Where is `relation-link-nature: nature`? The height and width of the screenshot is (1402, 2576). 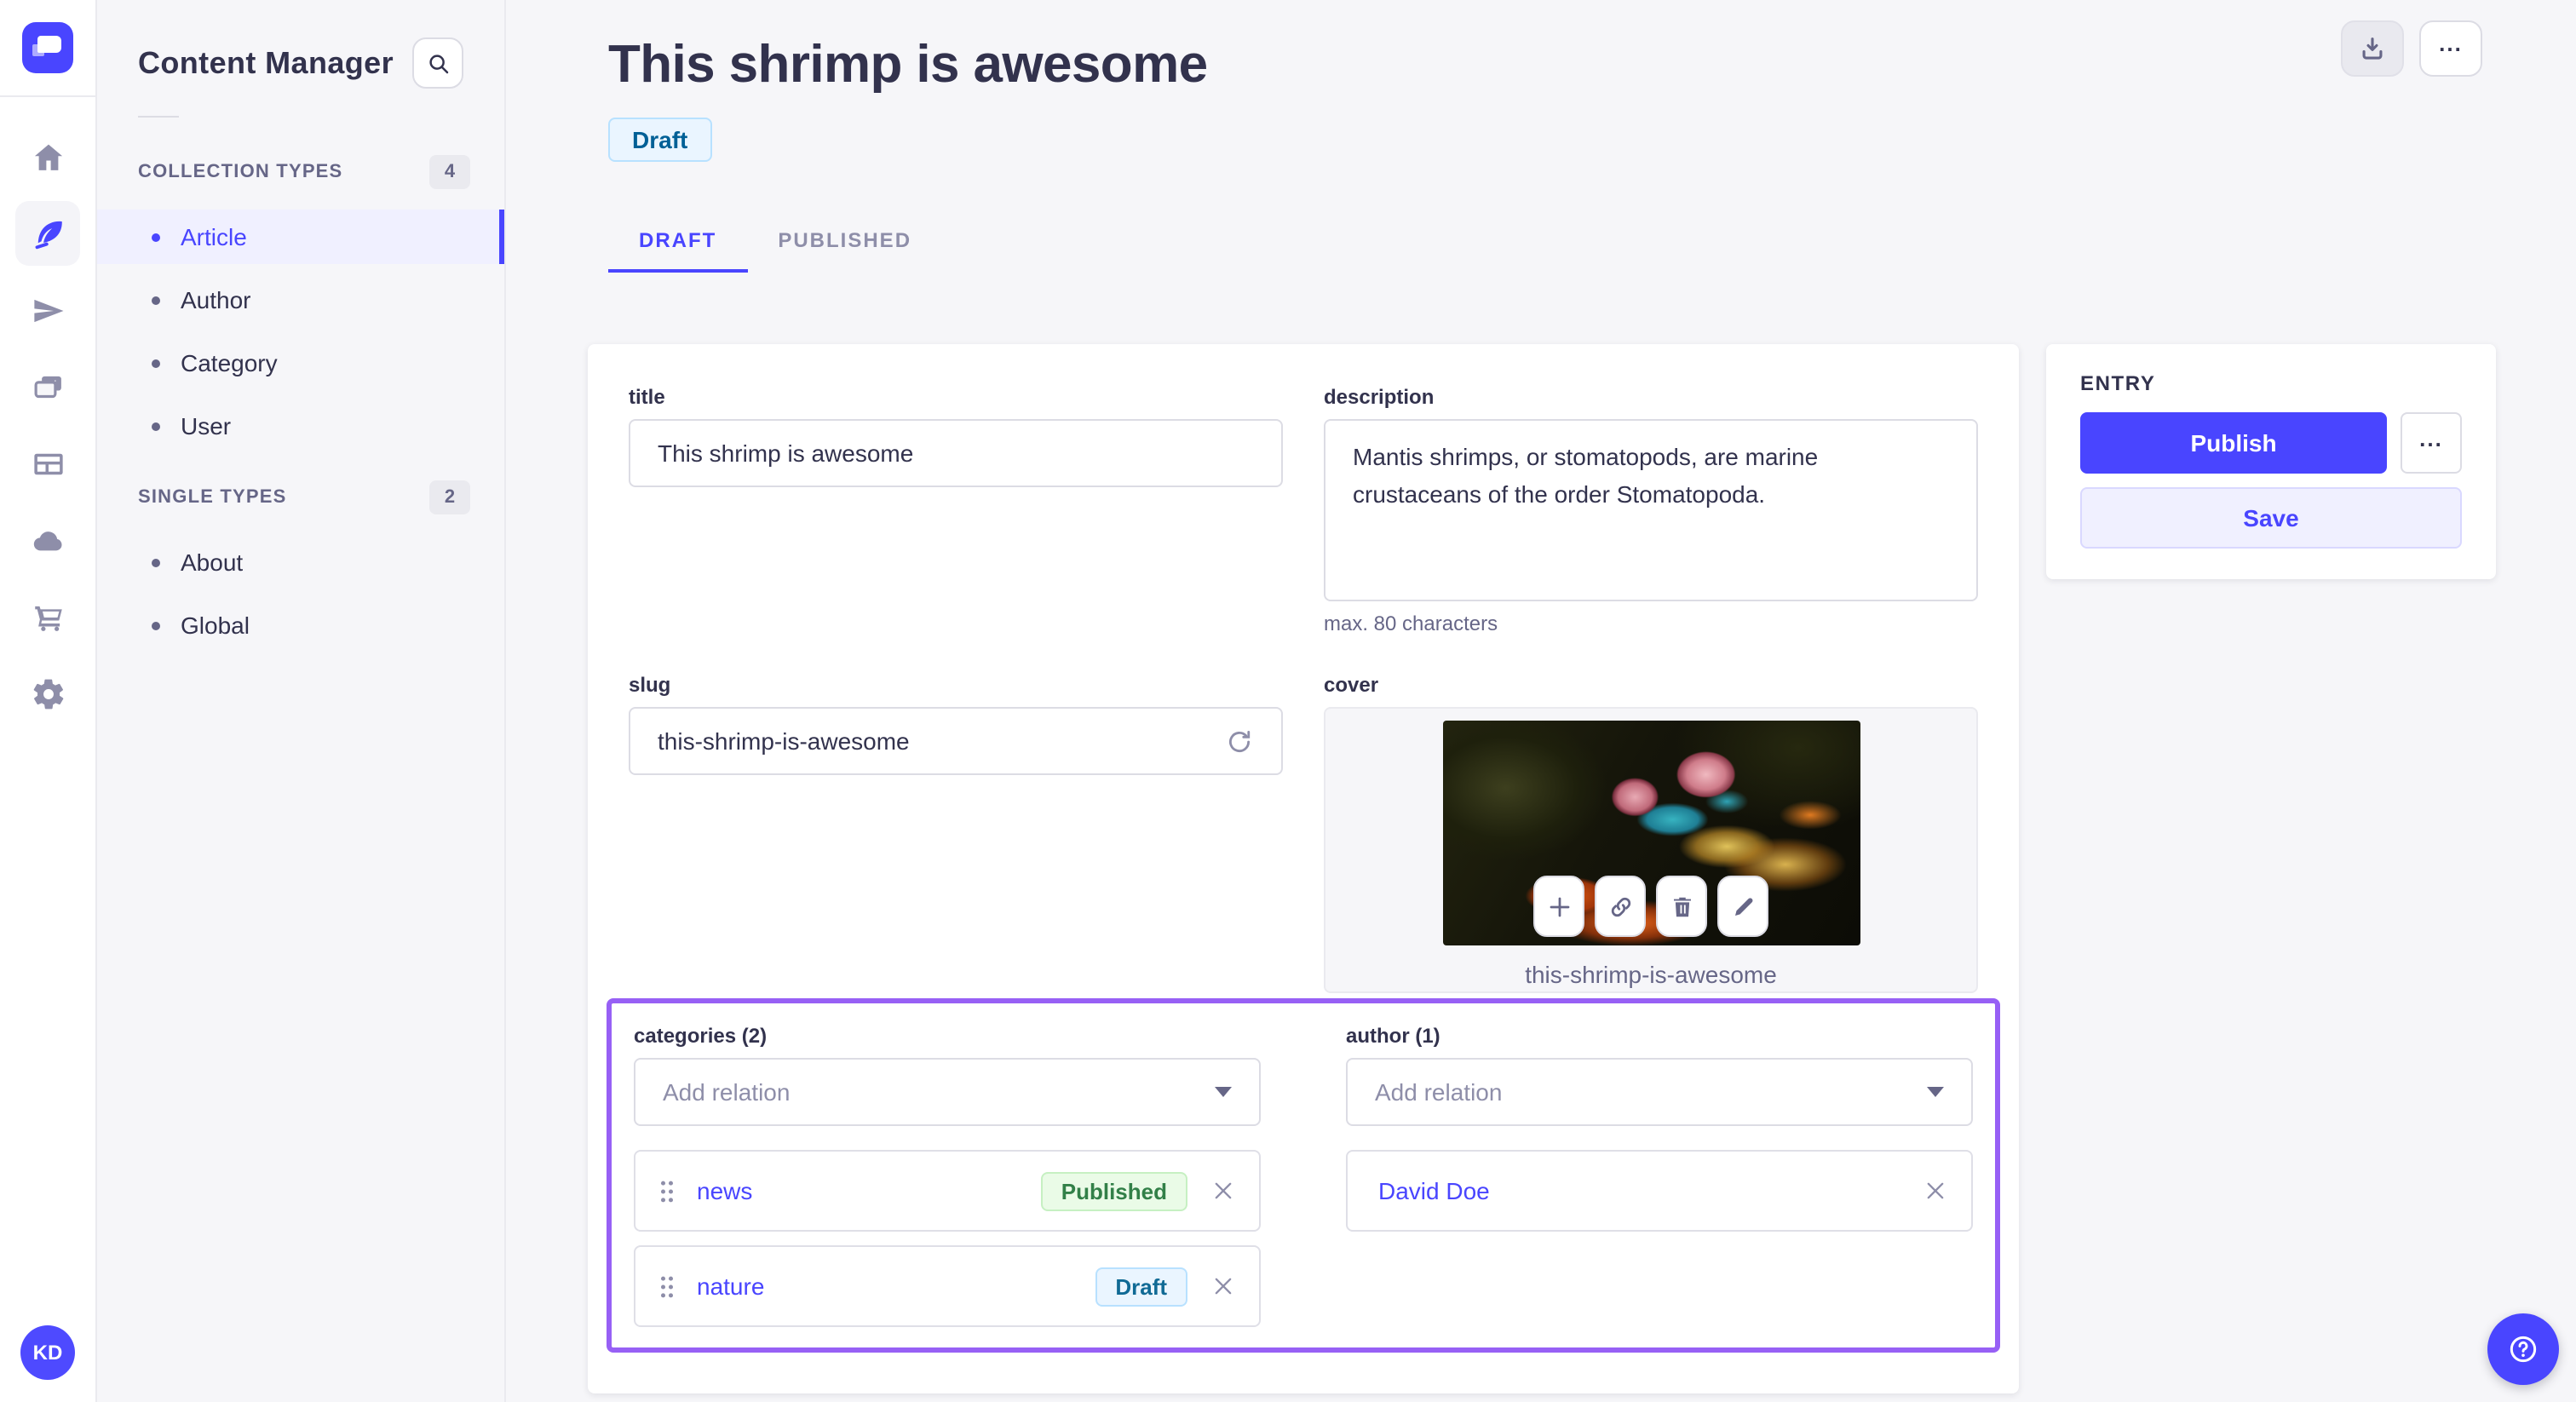
relation-link-nature: nature is located at coordinates (730, 1286).